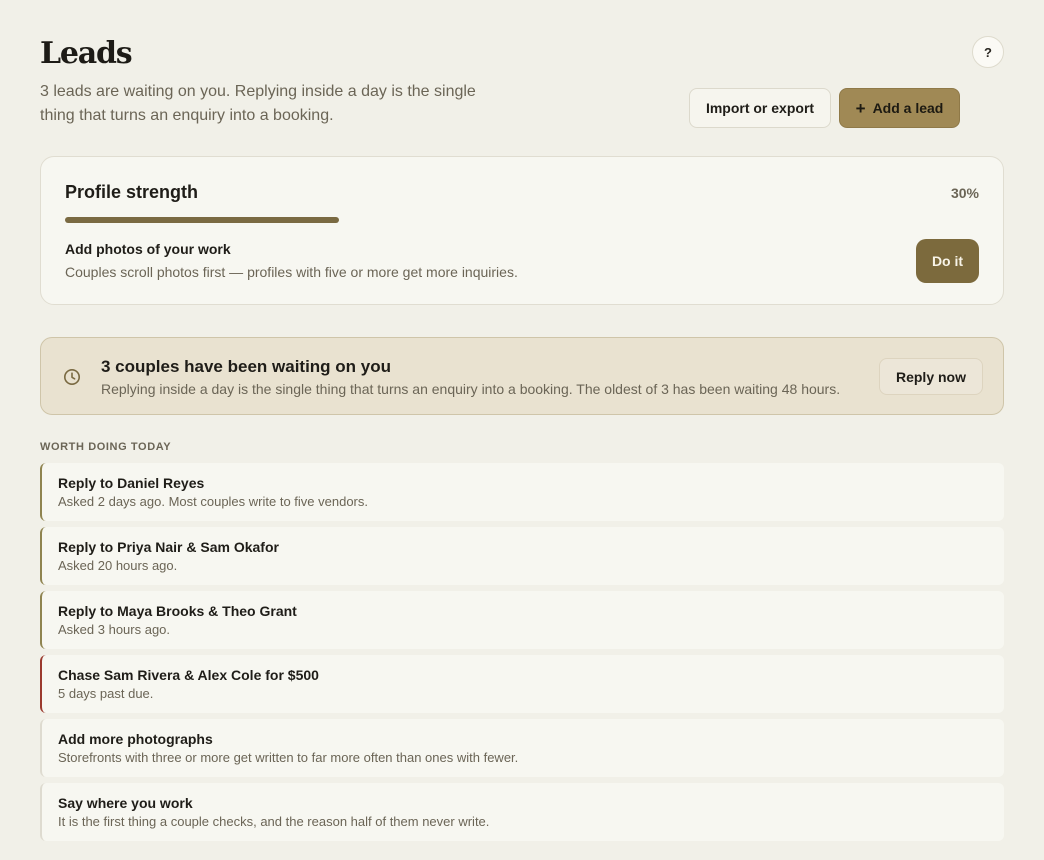 This screenshot has width=1044, height=860. I want to click on do-it-label: Do it, so click(947, 261).